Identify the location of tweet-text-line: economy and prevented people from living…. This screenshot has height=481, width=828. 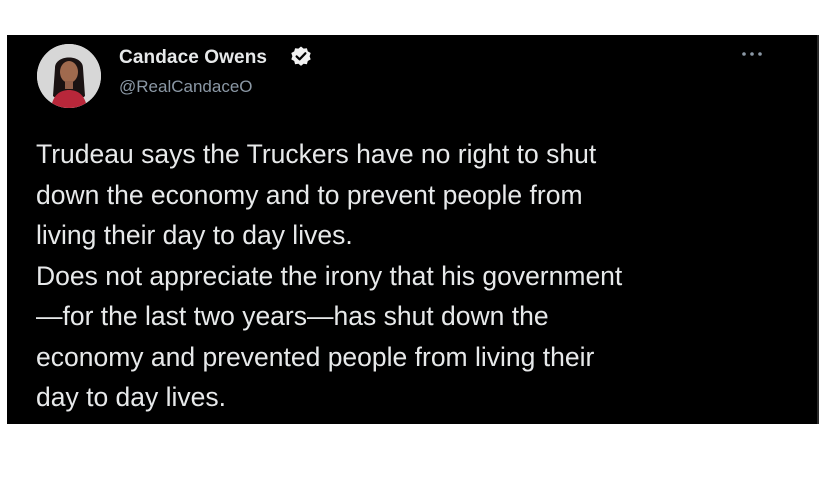
(315, 356).